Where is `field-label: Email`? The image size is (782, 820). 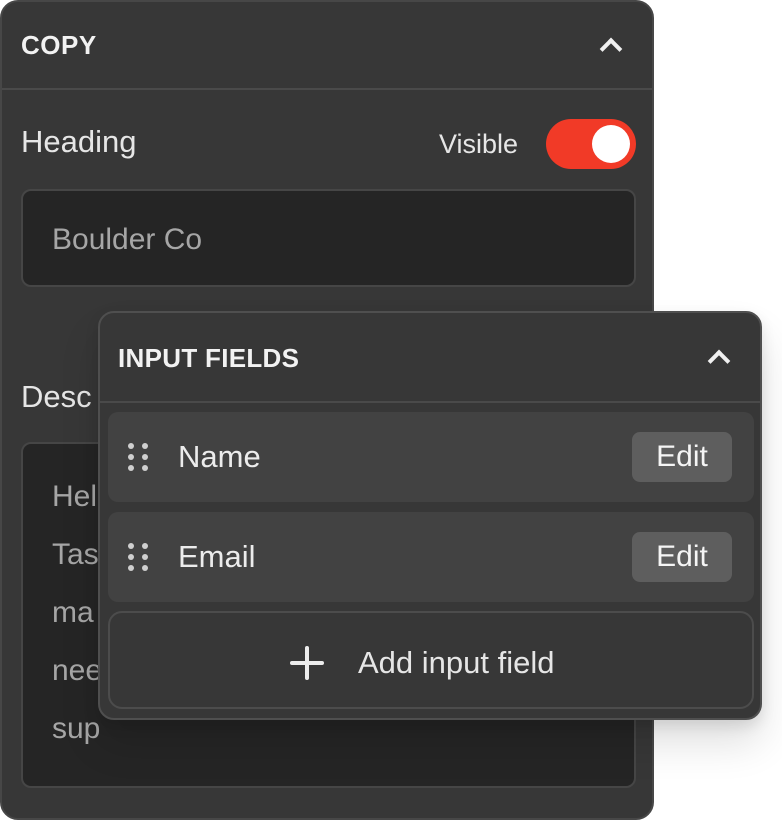
field-label: Email is located at coordinates (217, 556).